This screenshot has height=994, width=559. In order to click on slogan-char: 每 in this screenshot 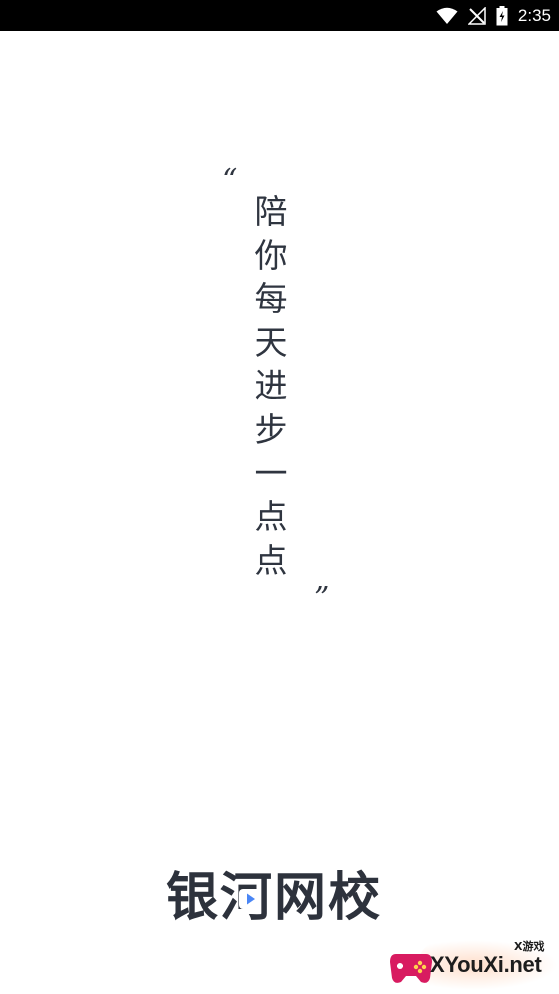, I will do `click(271, 299)`.